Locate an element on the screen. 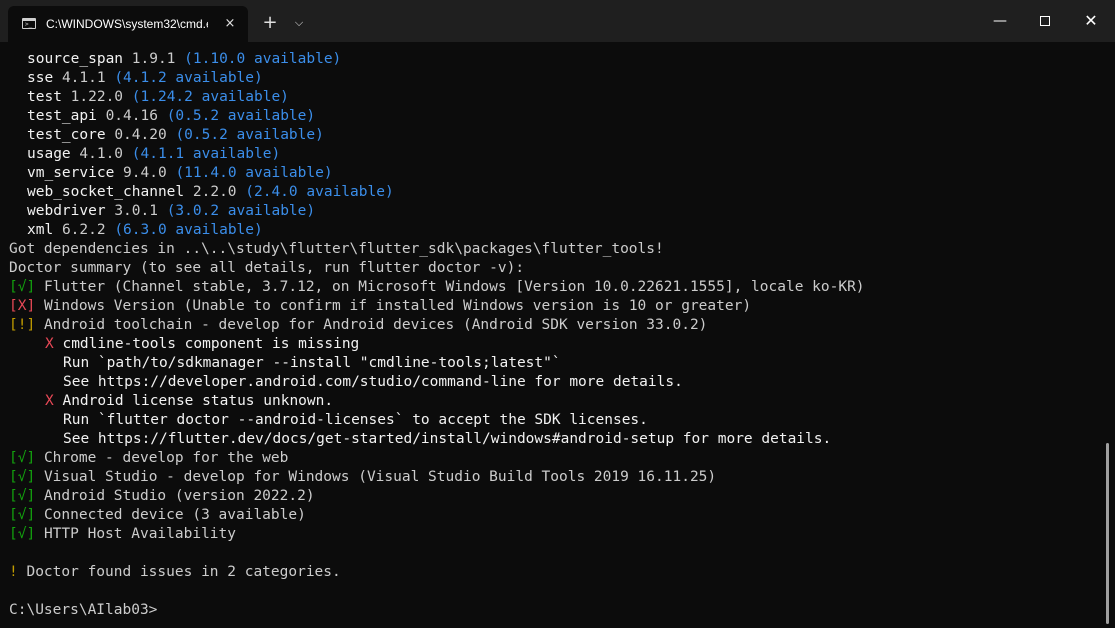 This screenshot has height=628, width=1115. issue-title-line: X Android license status unknown. is located at coordinates (437, 401).